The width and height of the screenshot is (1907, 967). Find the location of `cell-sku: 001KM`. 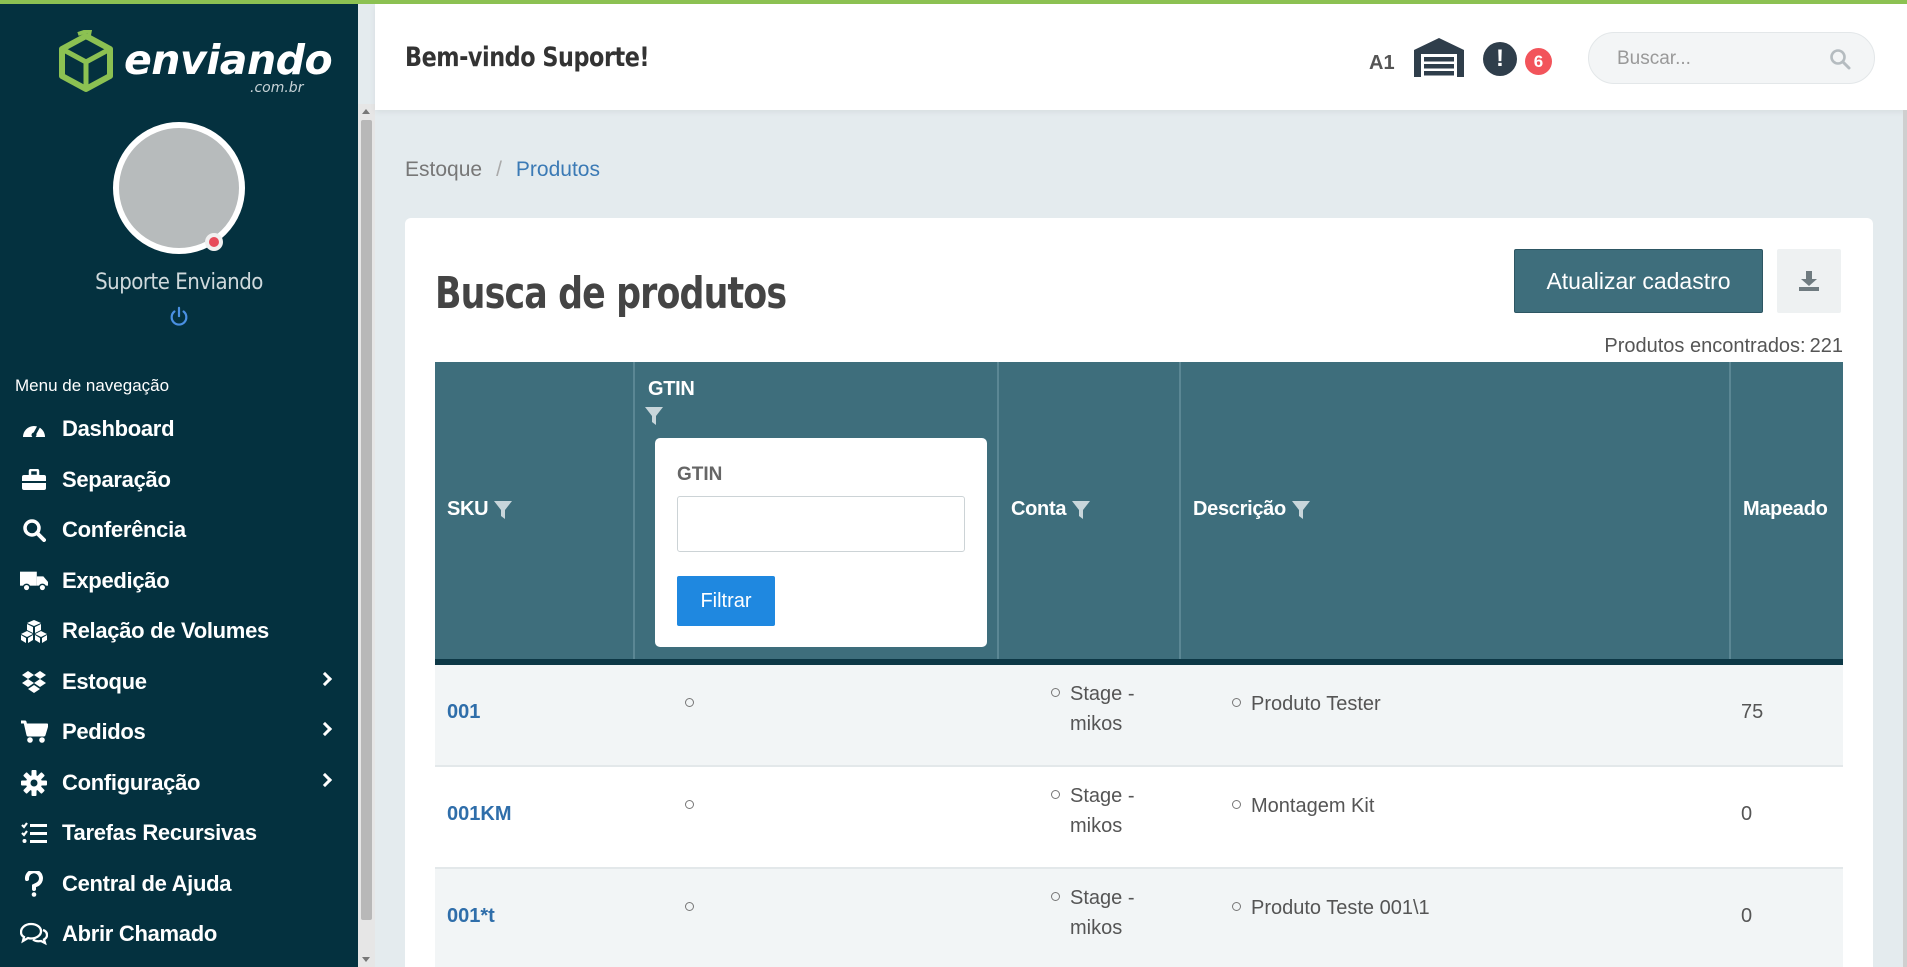

cell-sku: 001KM is located at coordinates (479, 814).